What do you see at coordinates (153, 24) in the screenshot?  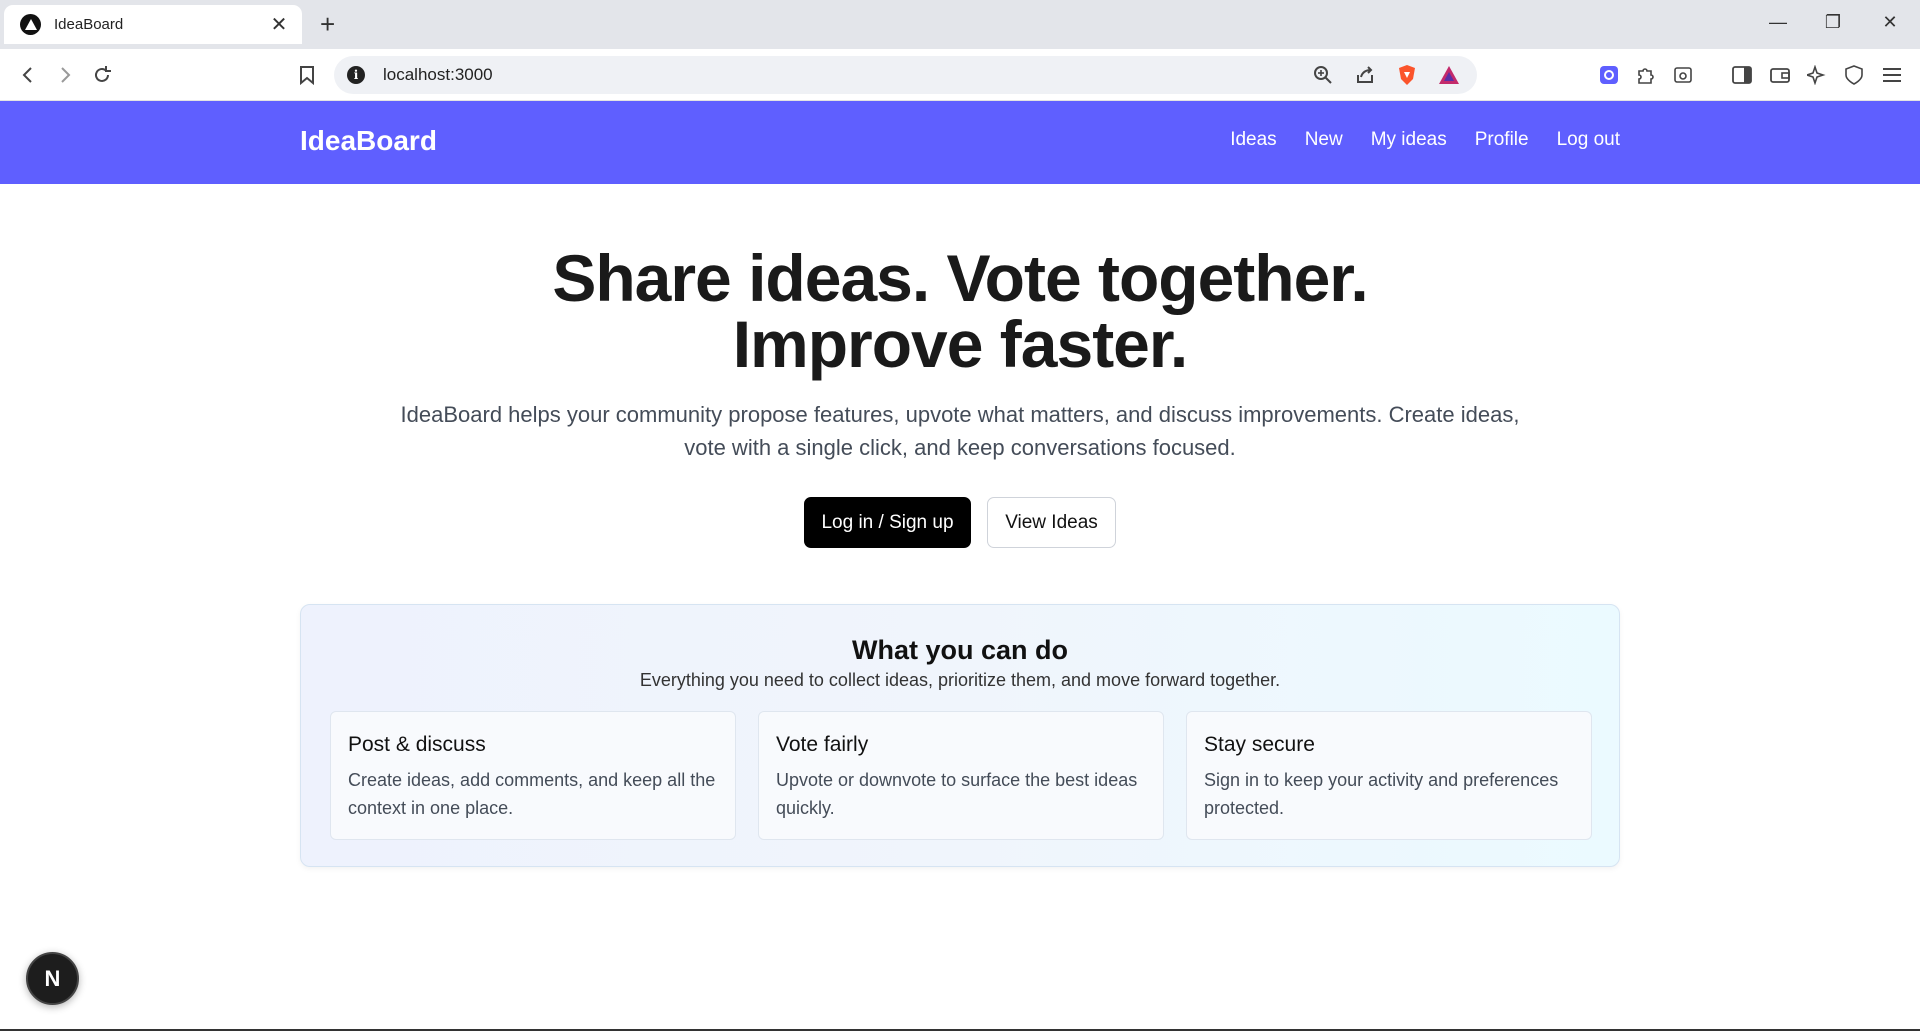 I see `browser-tab: IdeaBoard ✕` at bounding box center [153, 24].